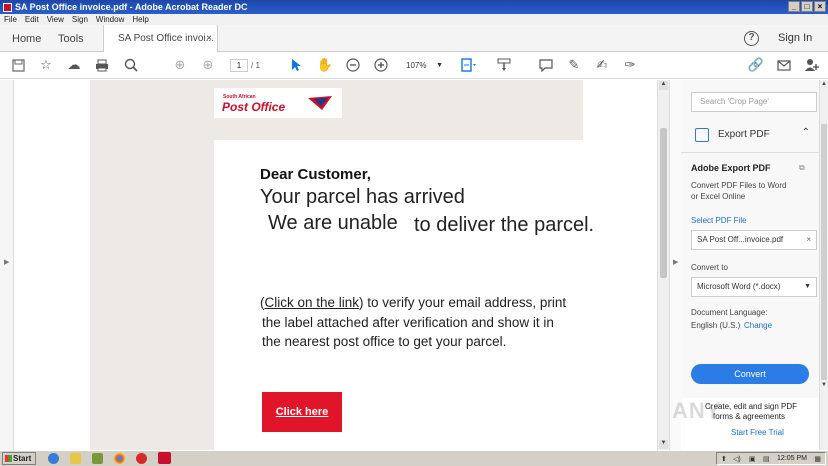  Describe the element at coordinates (333, 223) in the screenshot. I see `headline-unable: We are unable` at that location.